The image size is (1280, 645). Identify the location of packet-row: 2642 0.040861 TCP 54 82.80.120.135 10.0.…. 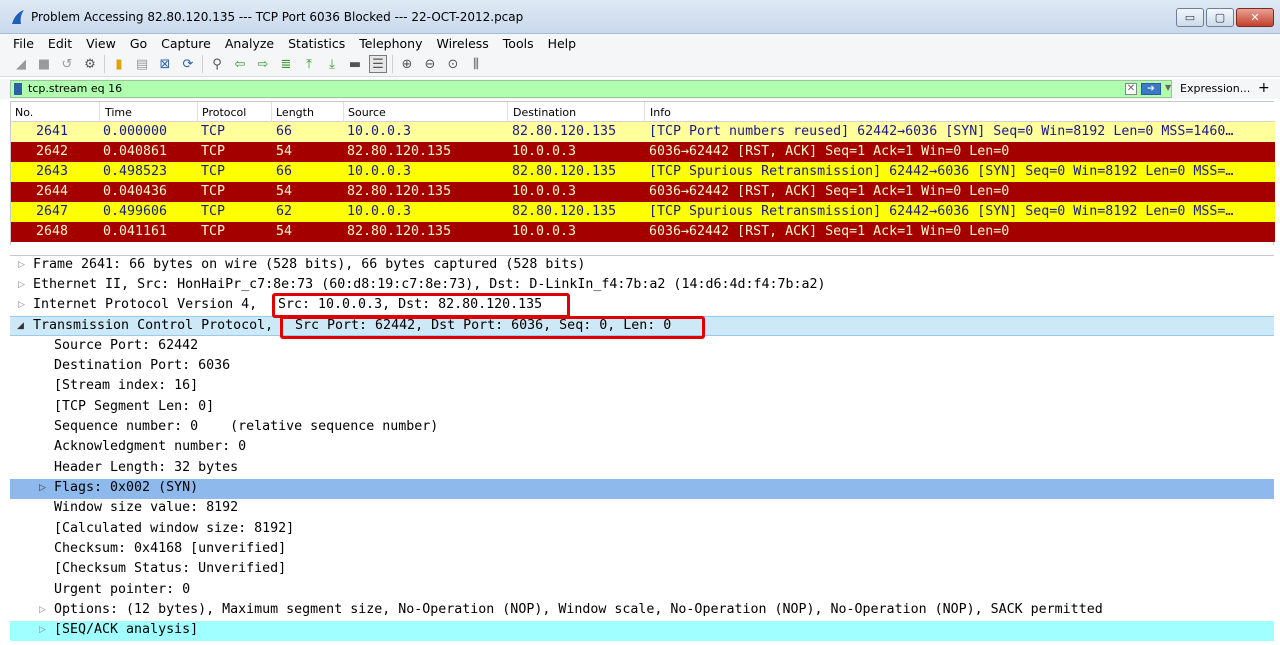
(643, 152).